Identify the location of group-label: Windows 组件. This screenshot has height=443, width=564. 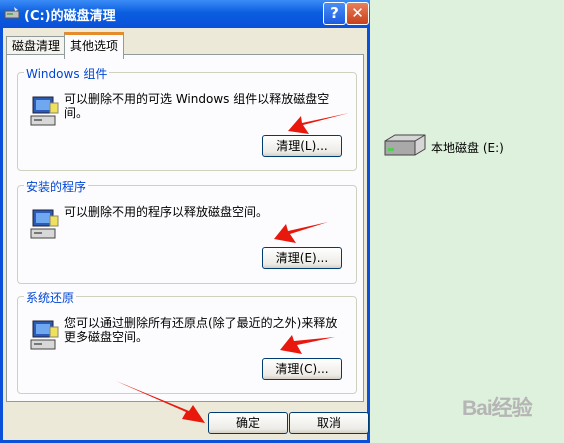
(67, 73).